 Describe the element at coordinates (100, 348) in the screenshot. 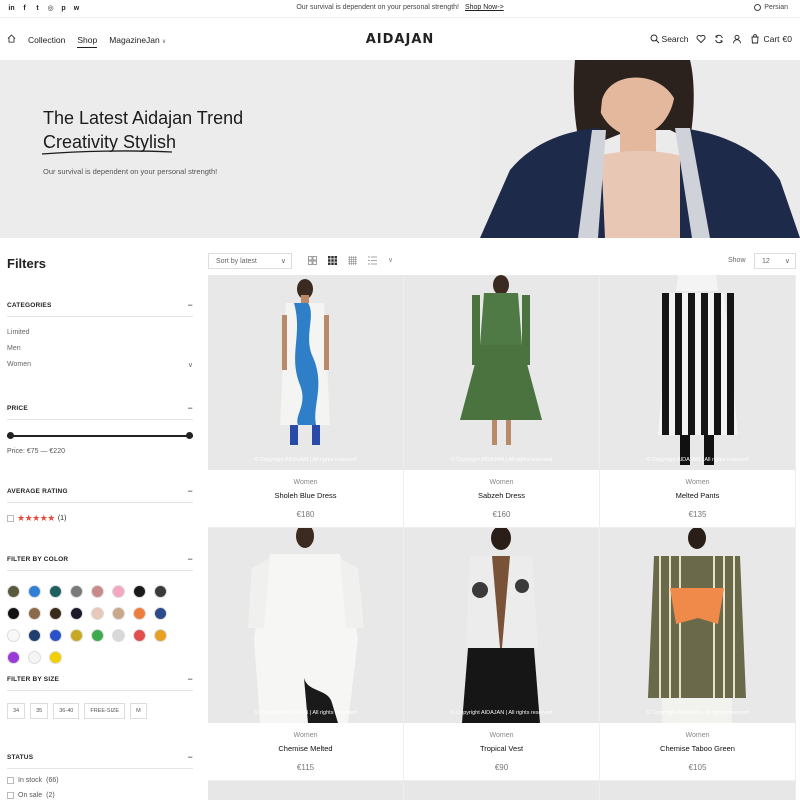

I see `category-men: Men` at that location.